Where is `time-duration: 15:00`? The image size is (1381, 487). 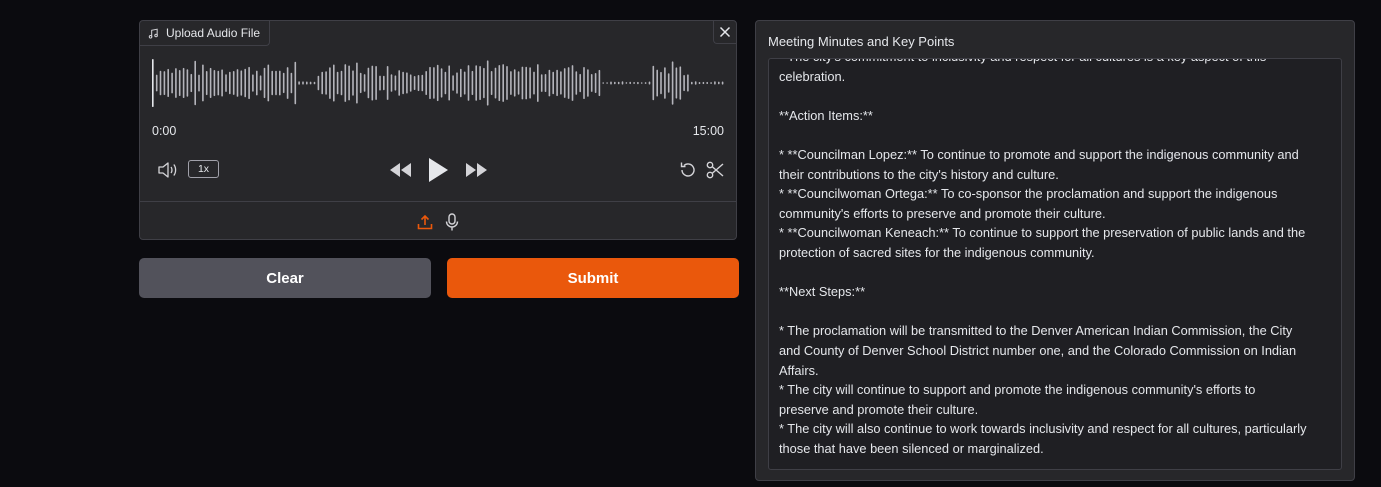
time-duration: 15:00 is located at coordinates (708, 131).